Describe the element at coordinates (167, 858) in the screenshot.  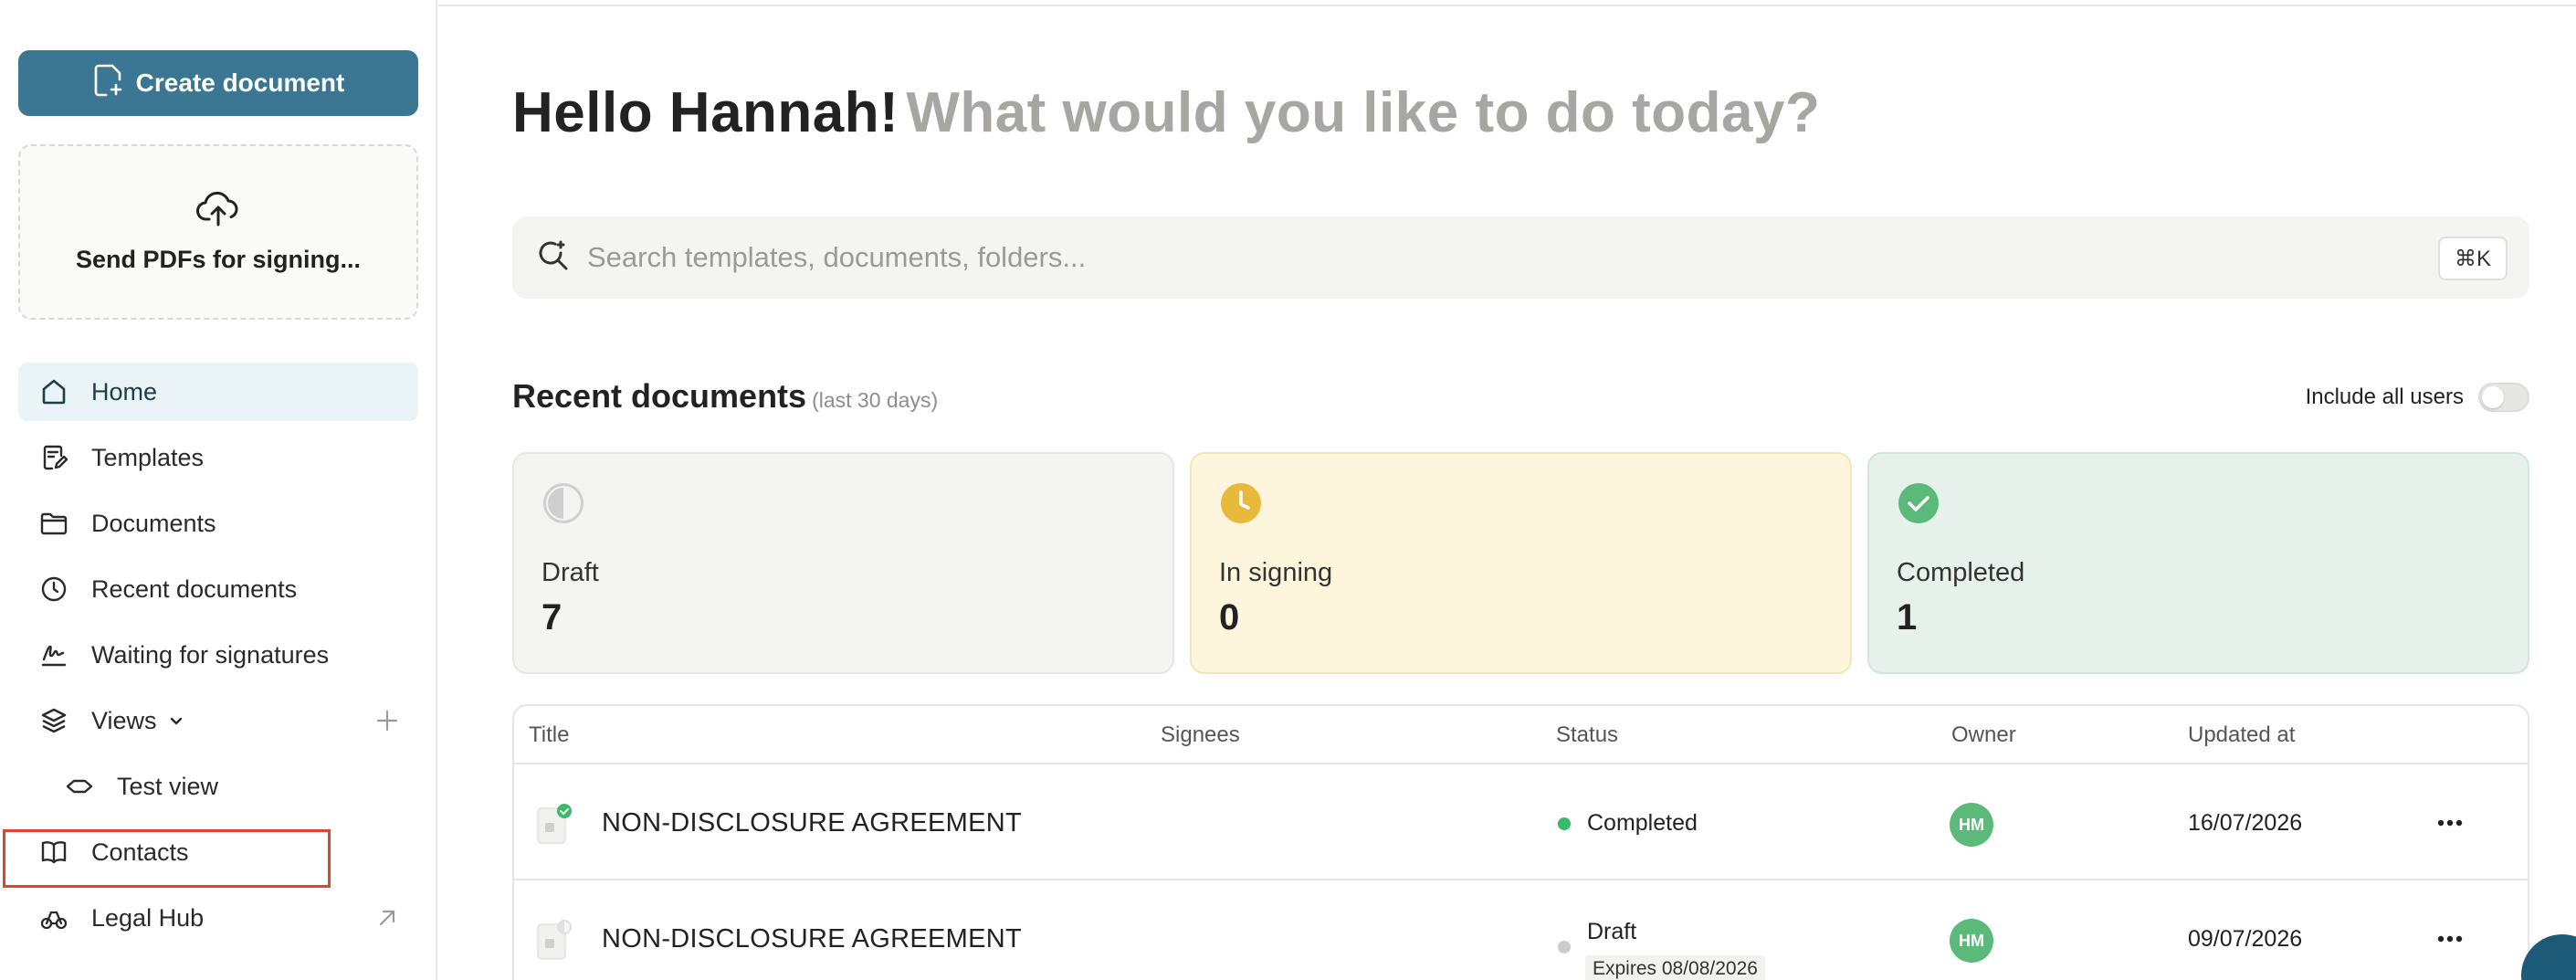
I see `contacts-highlight-box` at that location.